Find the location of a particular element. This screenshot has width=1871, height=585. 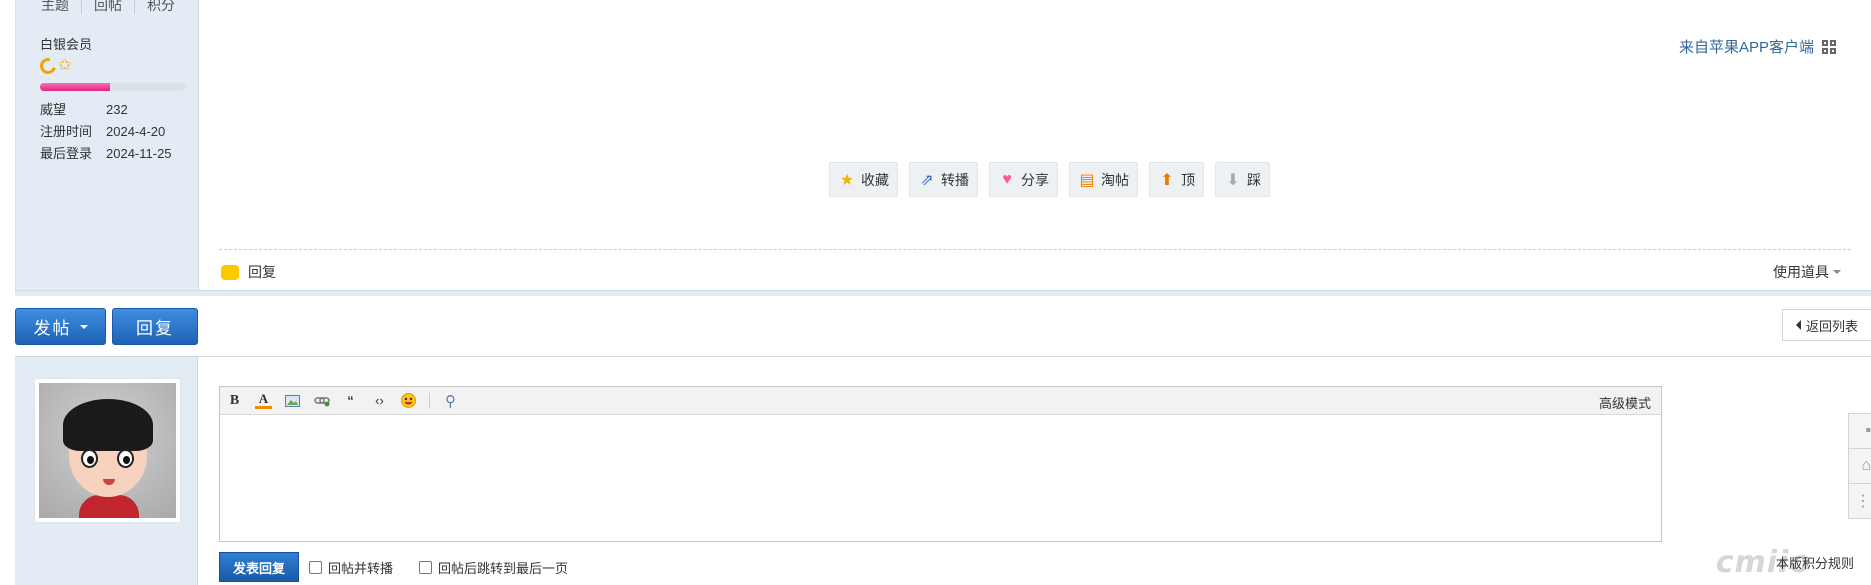

qr-code-icon is located at coordinates (1829, 46).